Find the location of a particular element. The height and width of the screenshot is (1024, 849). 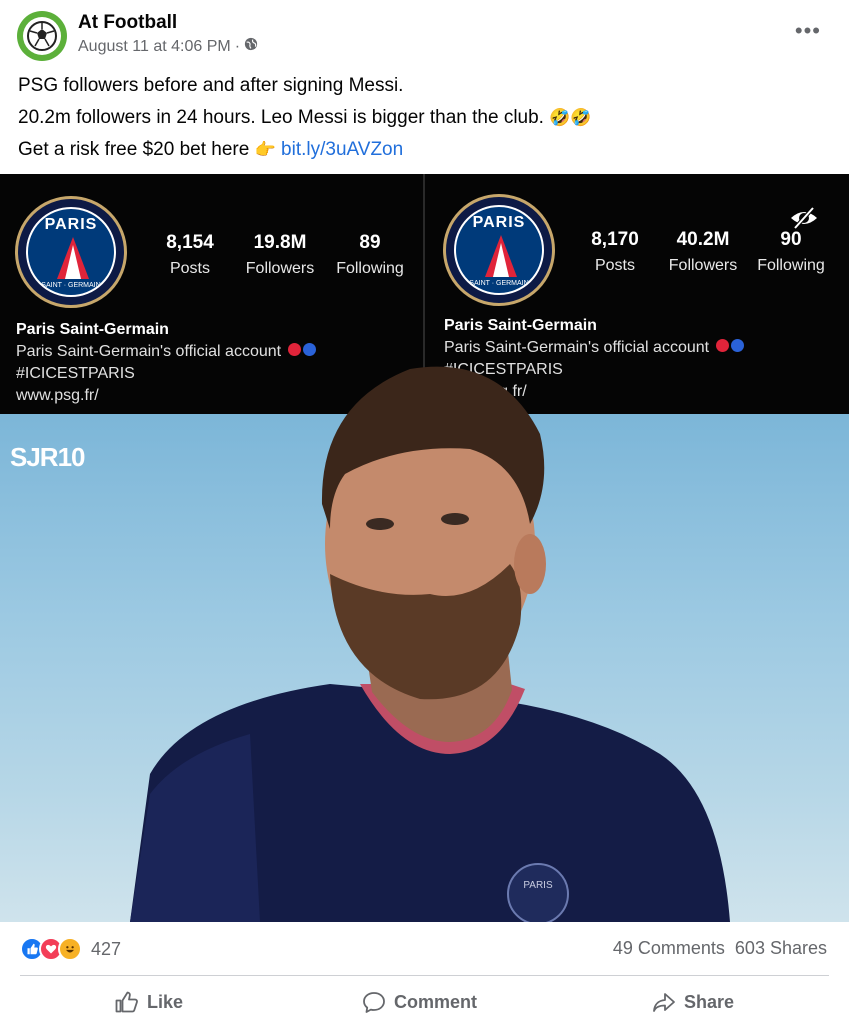

like-button: Like is located at coordinates (149, 1002).